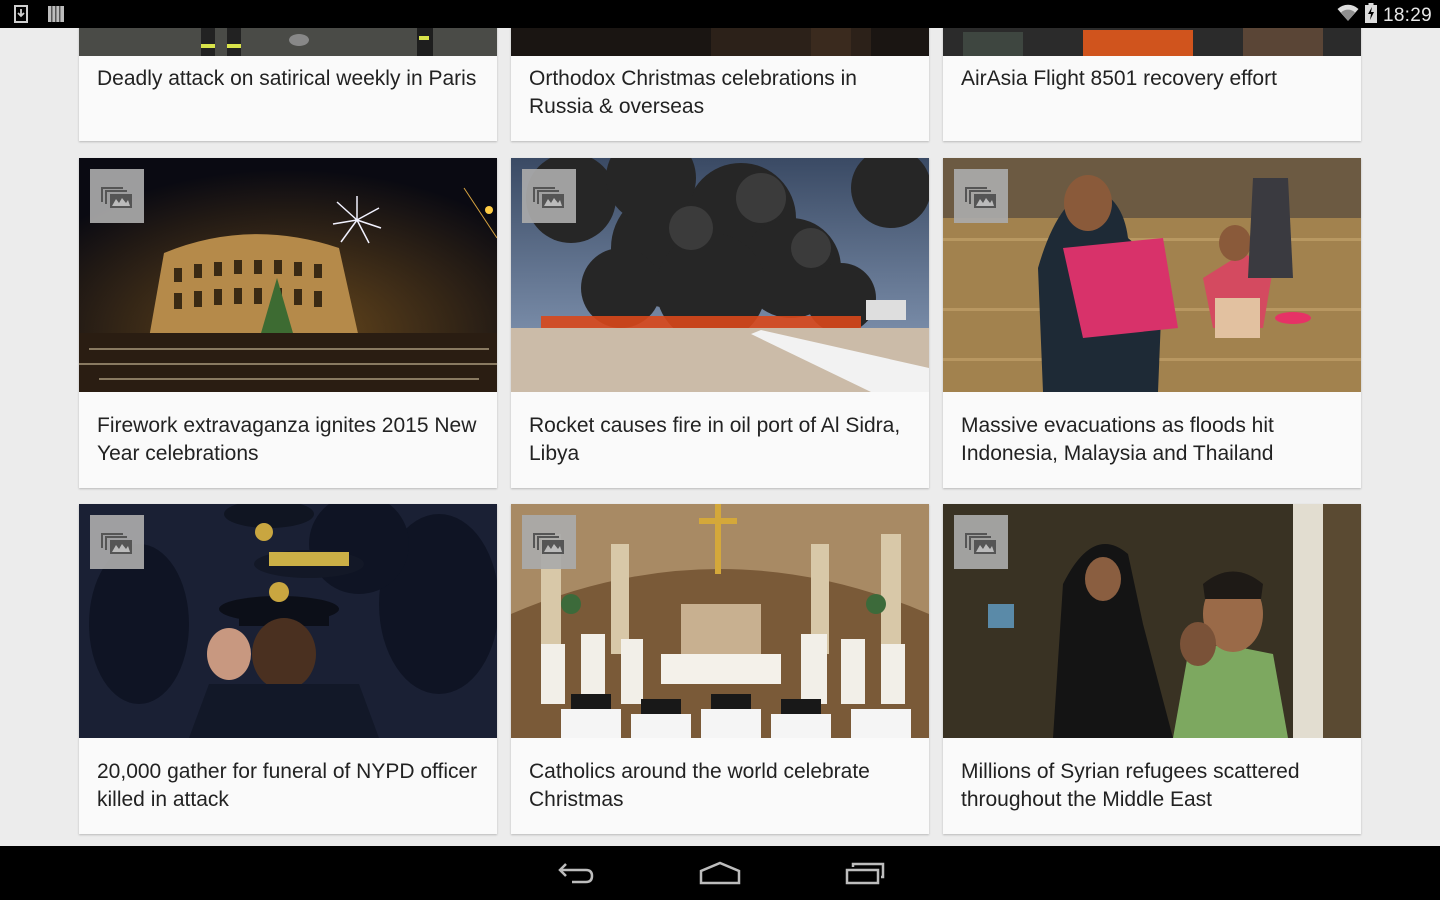  I want to click on story-title: AirAsia Flight 8501 recovery effort, so click(1152, 79).